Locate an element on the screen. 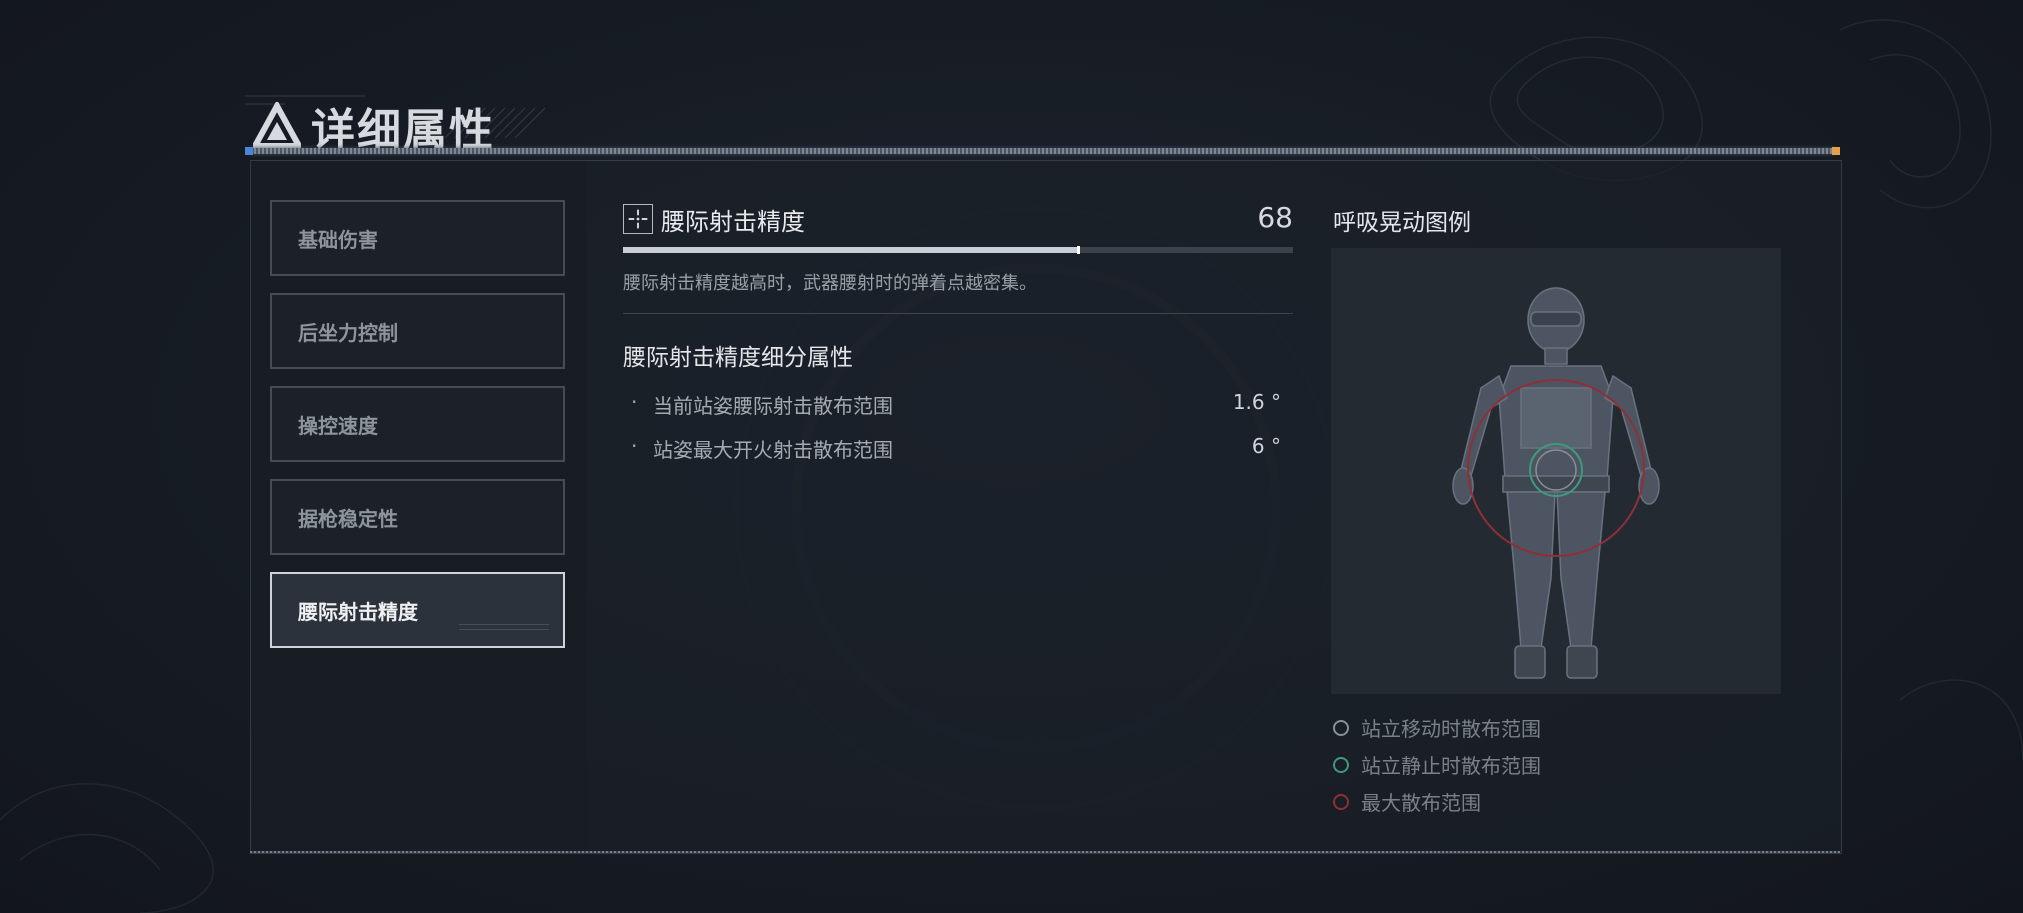  sub-attribute-value: 6 ° is located at coordinates (1266, 446).